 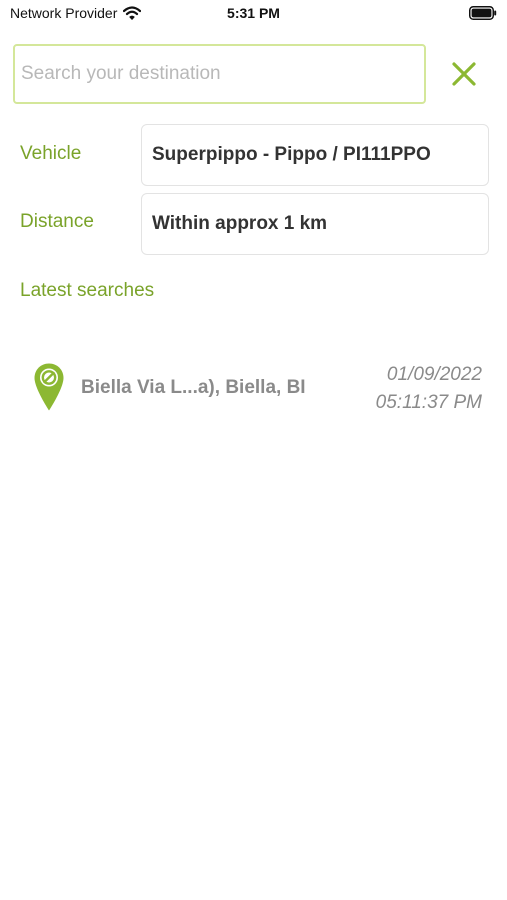 I want to click on map-pin-icon, so click(x=49, y=387).